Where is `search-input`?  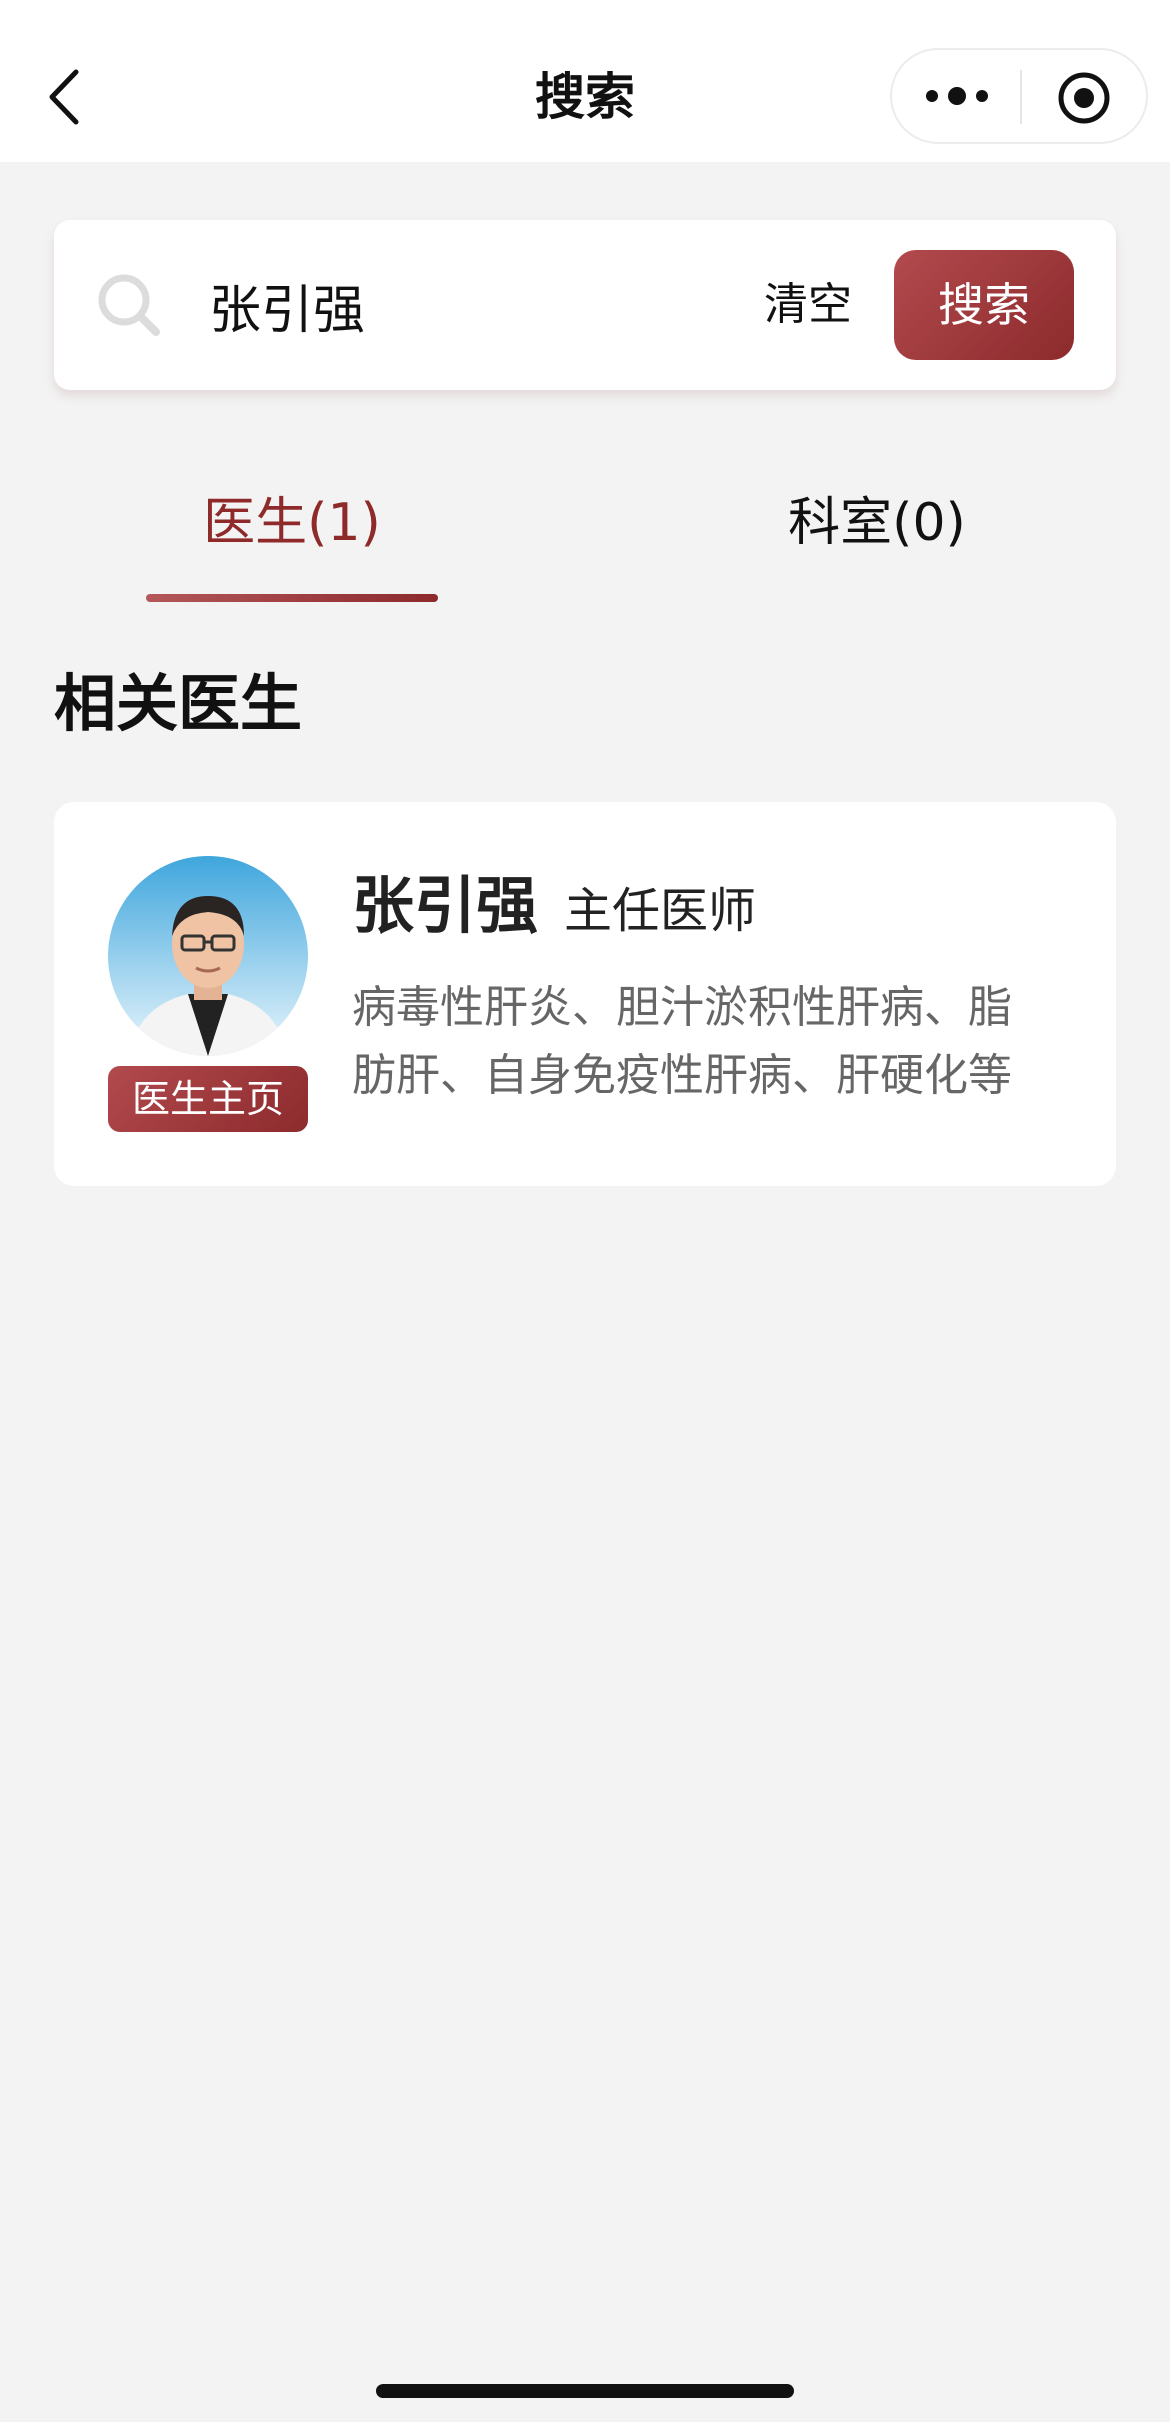 search-input is located at coordinates (489, 305).